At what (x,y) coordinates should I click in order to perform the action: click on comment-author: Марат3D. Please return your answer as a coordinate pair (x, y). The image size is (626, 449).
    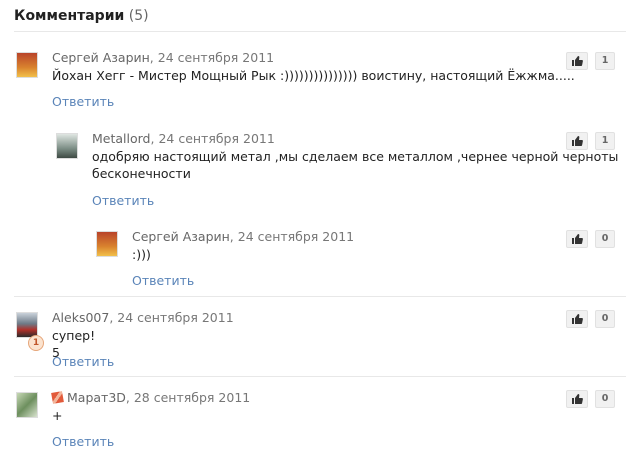
    Looking at the image, I should click on (96, 397).